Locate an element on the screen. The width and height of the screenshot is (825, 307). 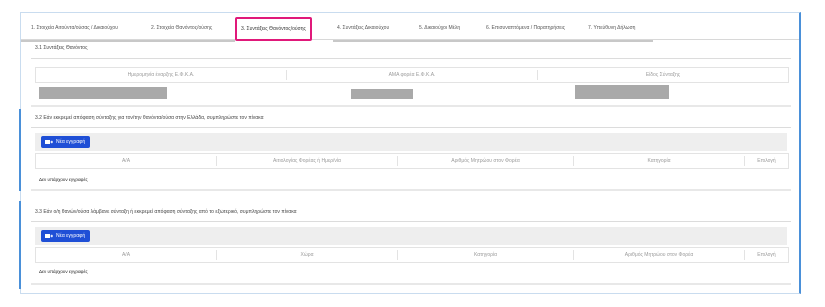
tab-deceased: 2. Στοιχεία Θανόντος/ούσης is located at coordinates (181, 28).